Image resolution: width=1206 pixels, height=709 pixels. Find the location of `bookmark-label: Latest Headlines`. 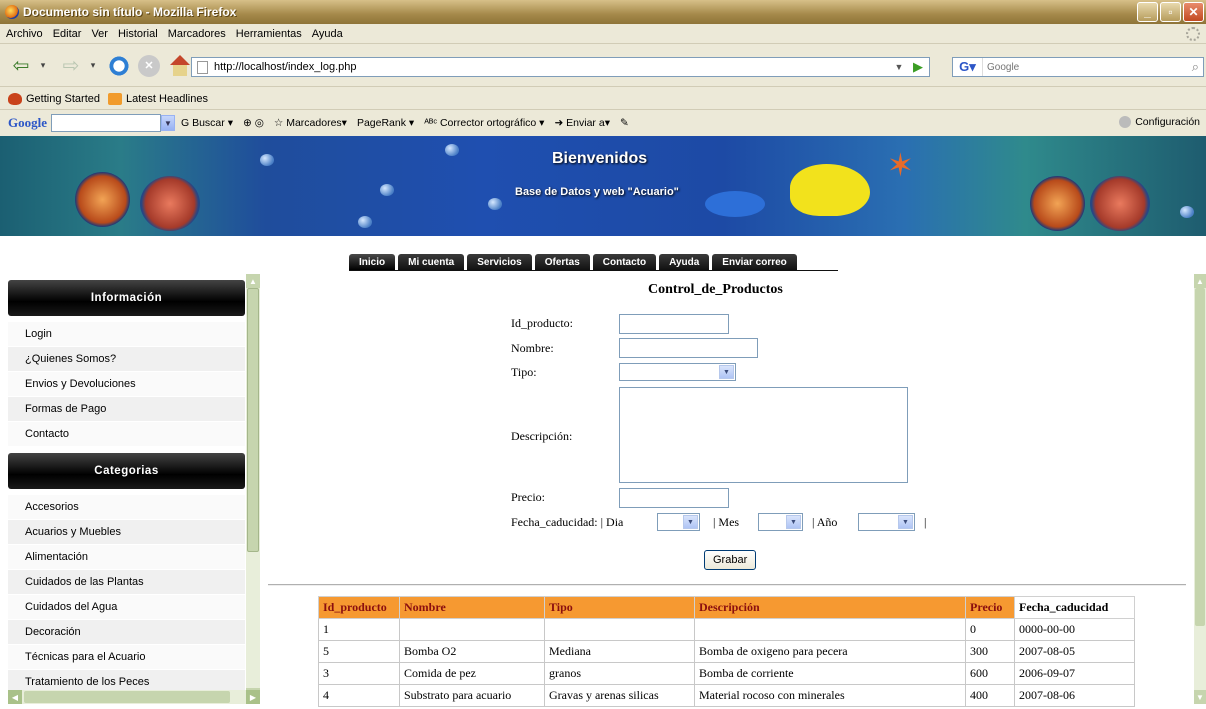

bookmark-label: Latest Headlines is located at coordinates (167, 98).